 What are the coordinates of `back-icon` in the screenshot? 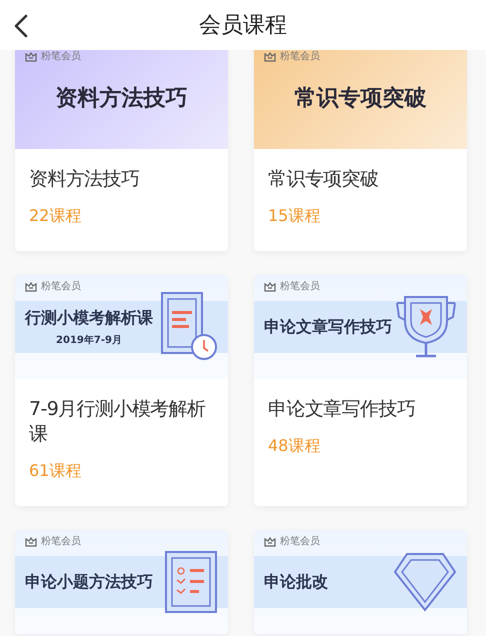 It's located at (21, 26).